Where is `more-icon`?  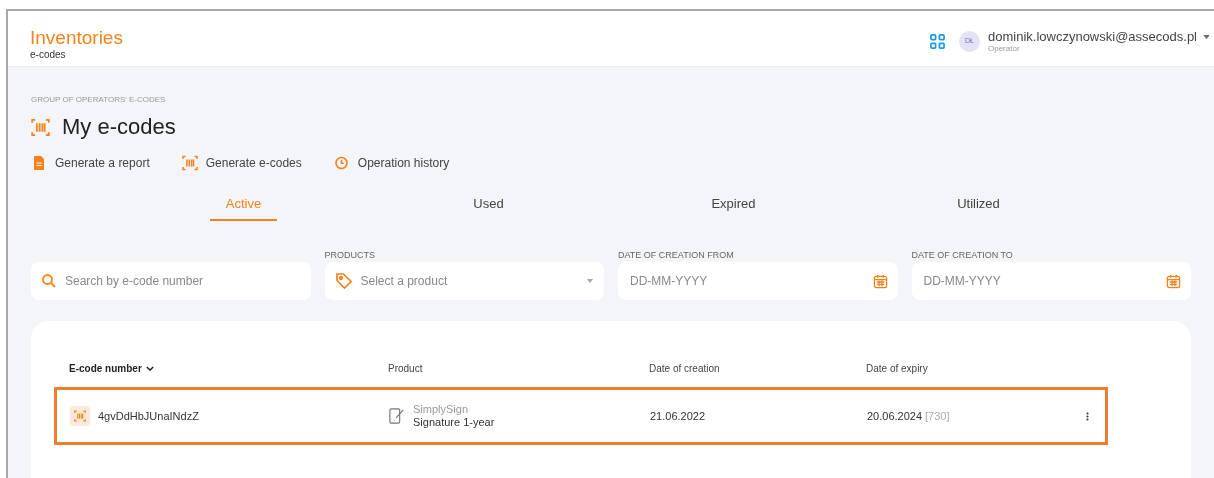
more-icon is located at coordinates (1087, 416).